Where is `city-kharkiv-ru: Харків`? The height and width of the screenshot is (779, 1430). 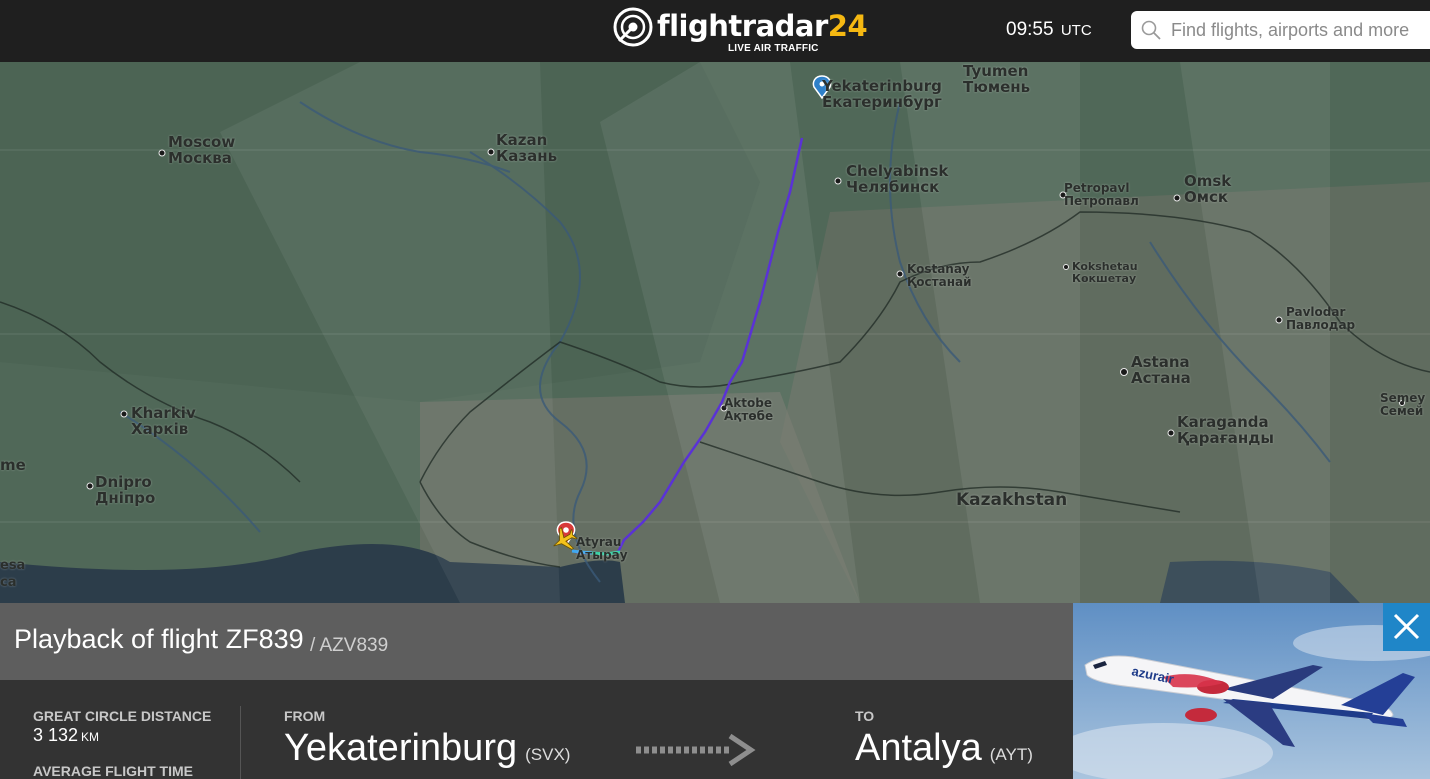 city-kharkiv-ru: Харків is located at coordinates (160, 428).